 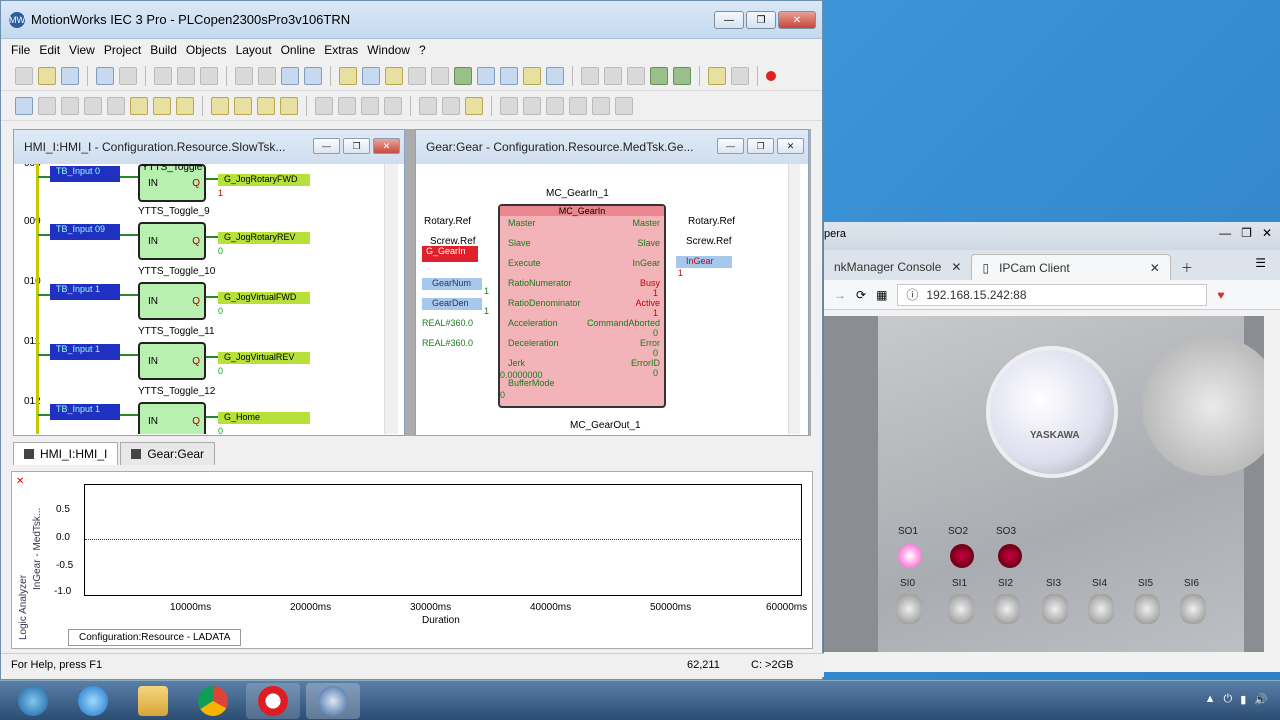 I want to click on menu-window: Window, so click(x=388, y=50).